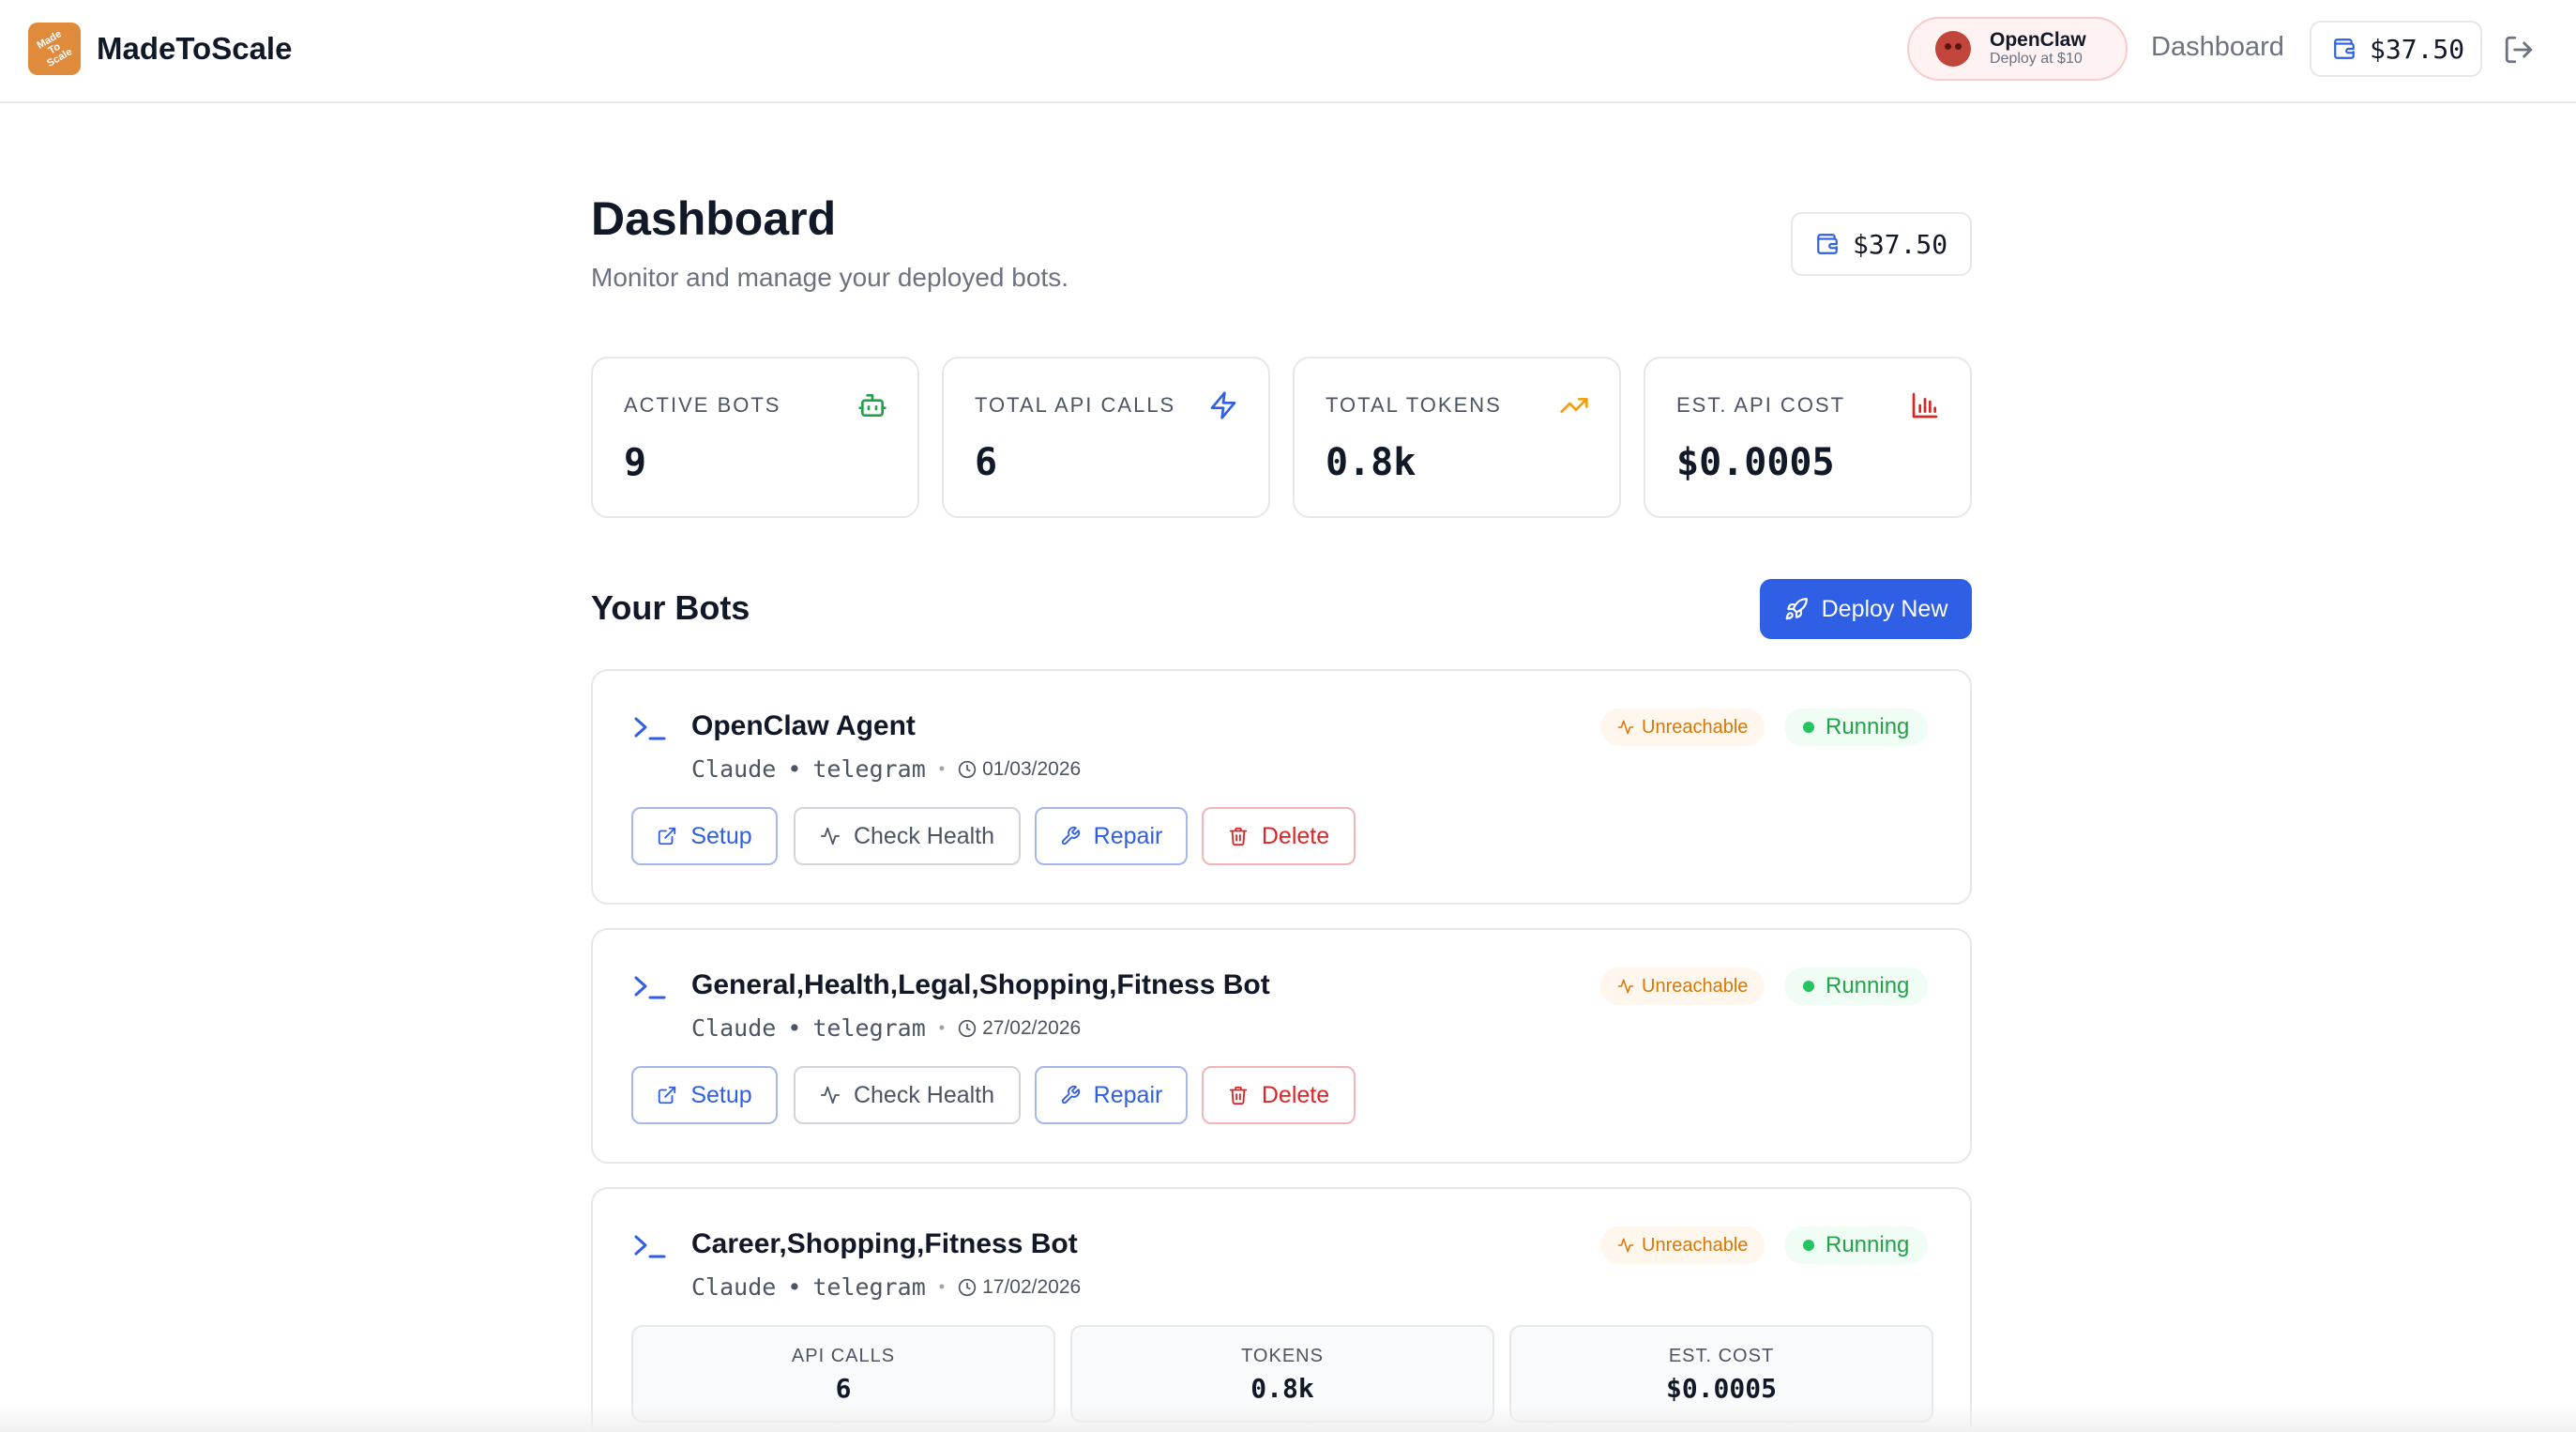  What do you see at coordinates (1282, 1388) in the screenshot?
I see `mini-stat-value: 0.8k` at bounding box center [1282, 1388].